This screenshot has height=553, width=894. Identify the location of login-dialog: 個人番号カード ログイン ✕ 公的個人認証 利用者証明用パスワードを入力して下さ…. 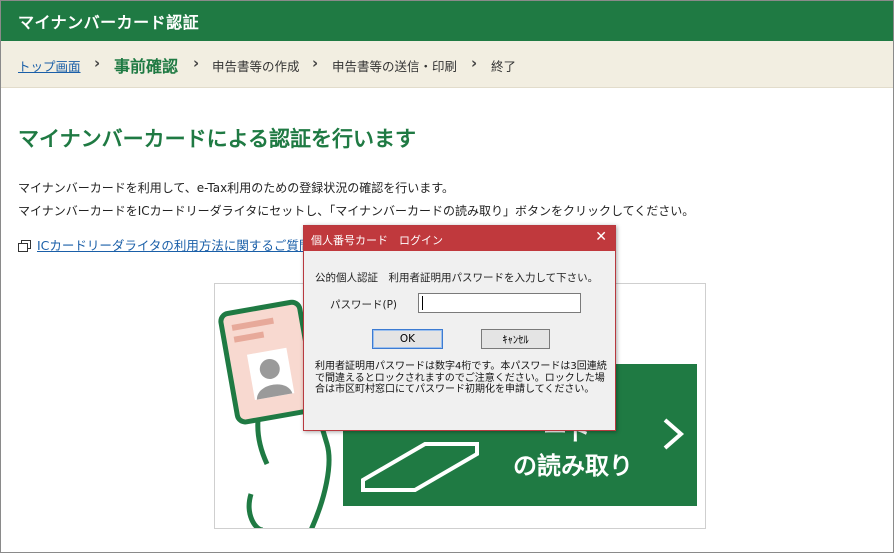
(459, 328).